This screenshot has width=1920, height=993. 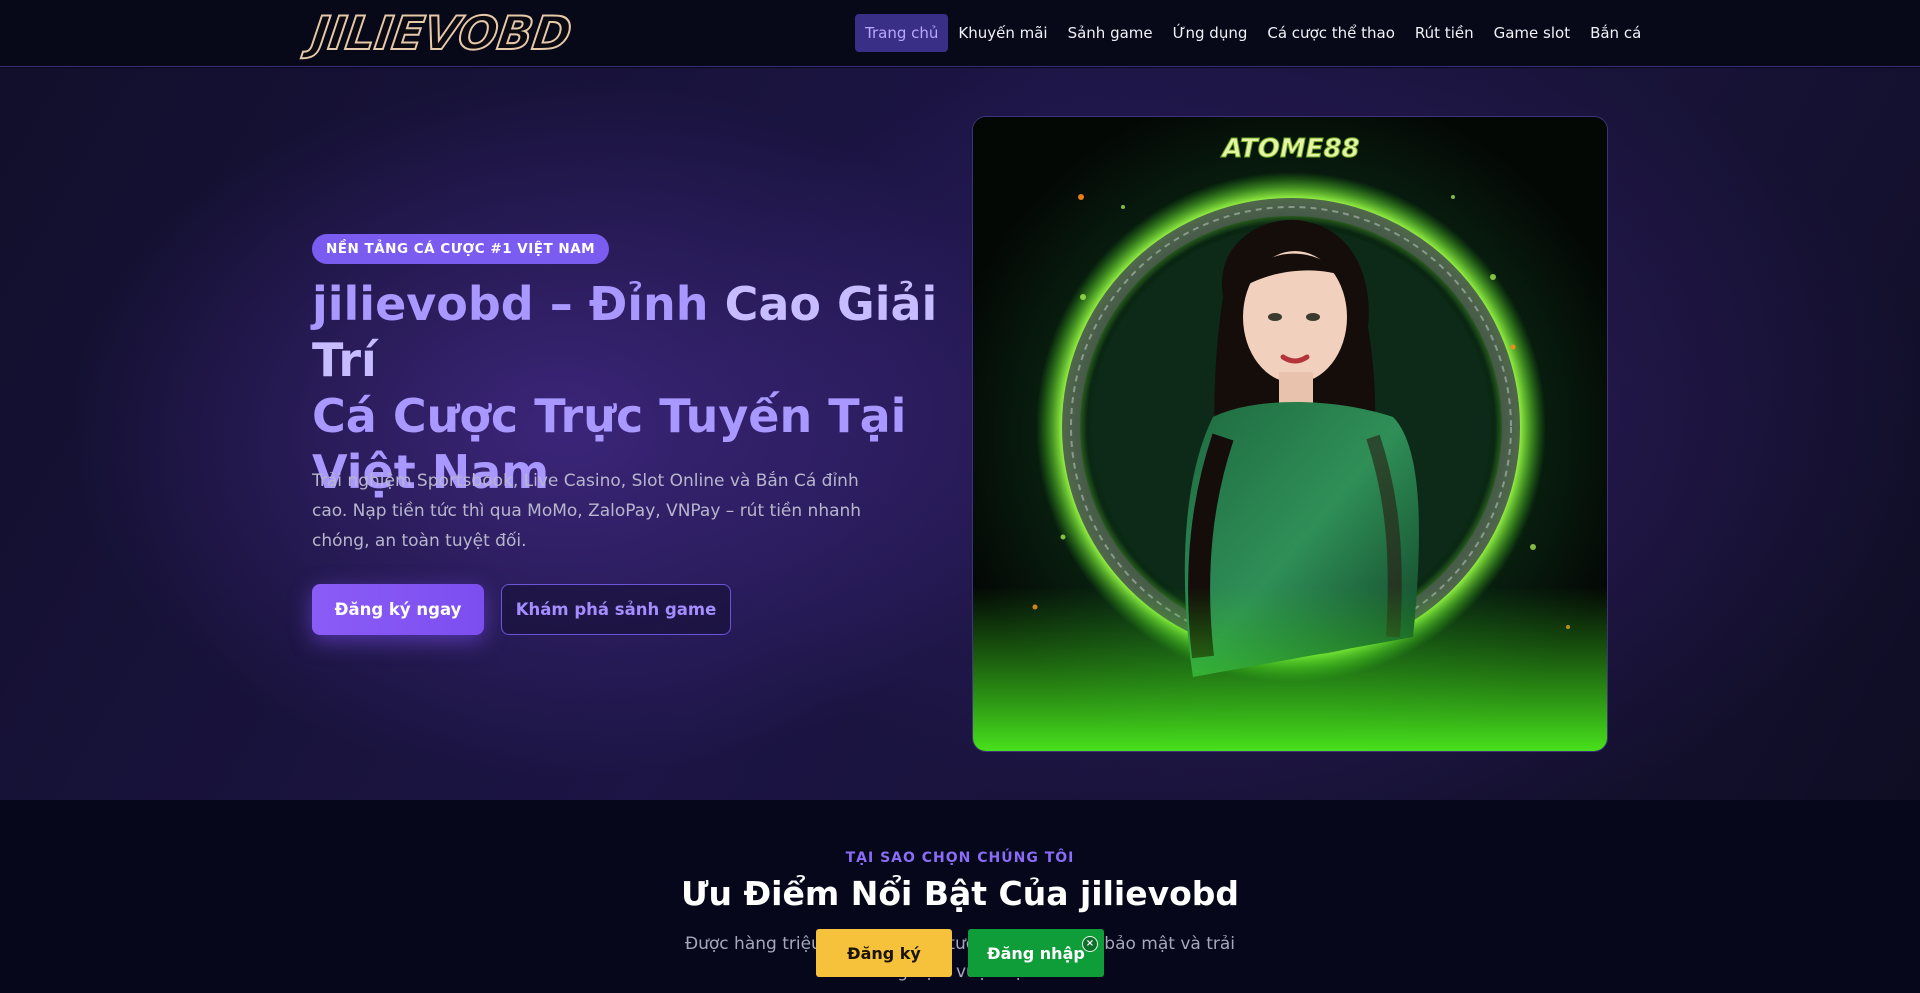 I want to click on nav-item-withdraw: Rút tiền, so click(x=1444, y=33).